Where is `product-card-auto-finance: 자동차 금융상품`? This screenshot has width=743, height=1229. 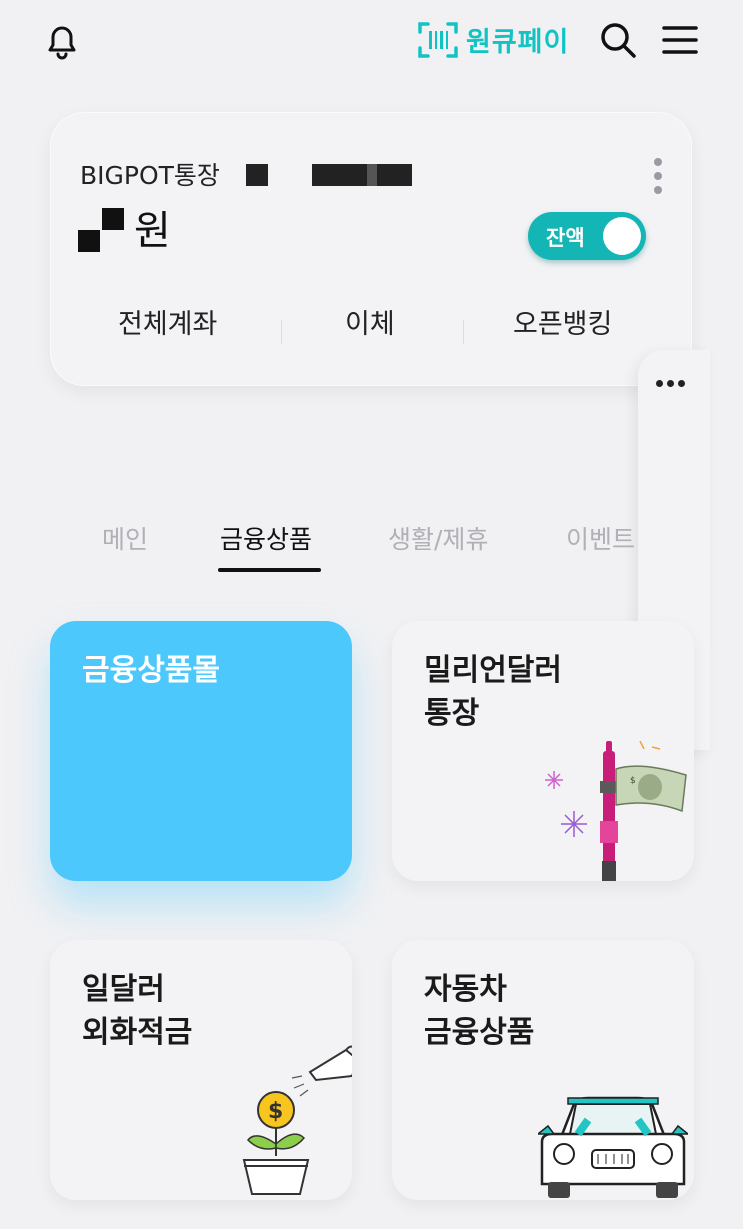
product-card-auto-finance: 자동차 금융상품 is located at coordinates (543, 1070).